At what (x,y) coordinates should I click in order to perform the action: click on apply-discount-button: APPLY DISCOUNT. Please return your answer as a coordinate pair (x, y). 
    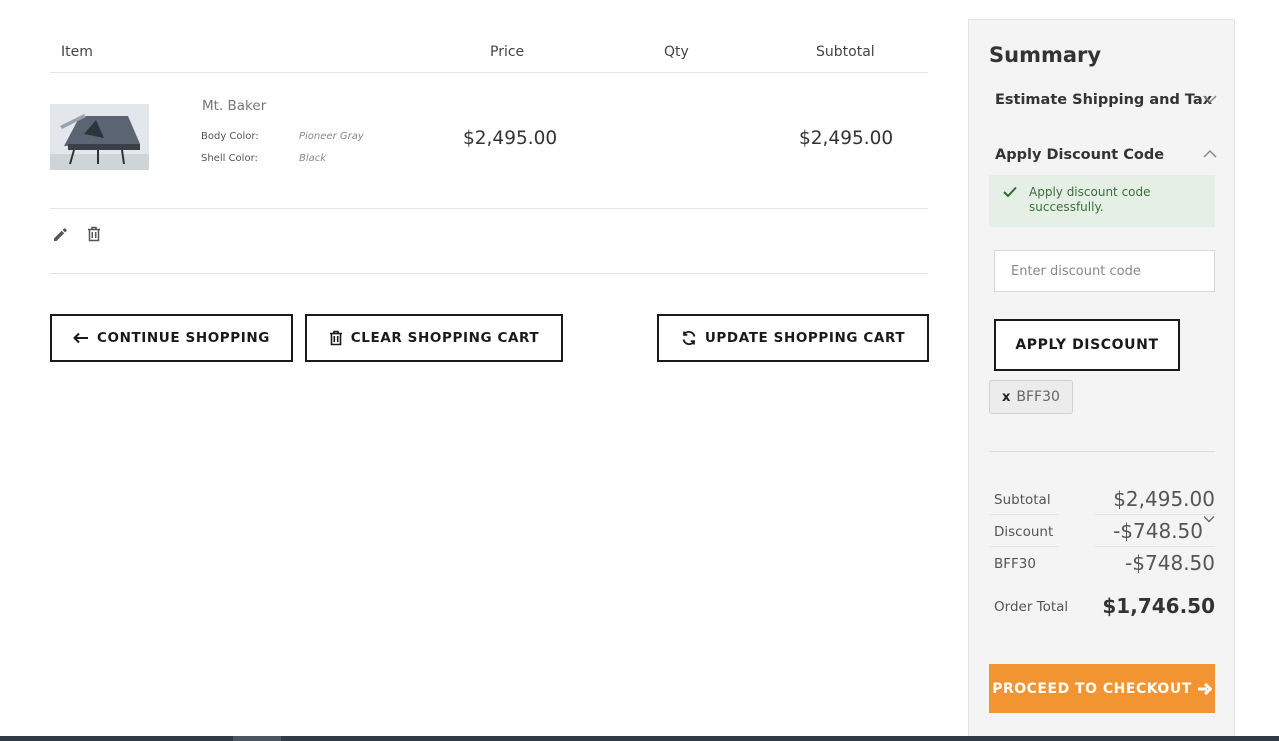
    Looking at the image, I should click on (1087, 345).